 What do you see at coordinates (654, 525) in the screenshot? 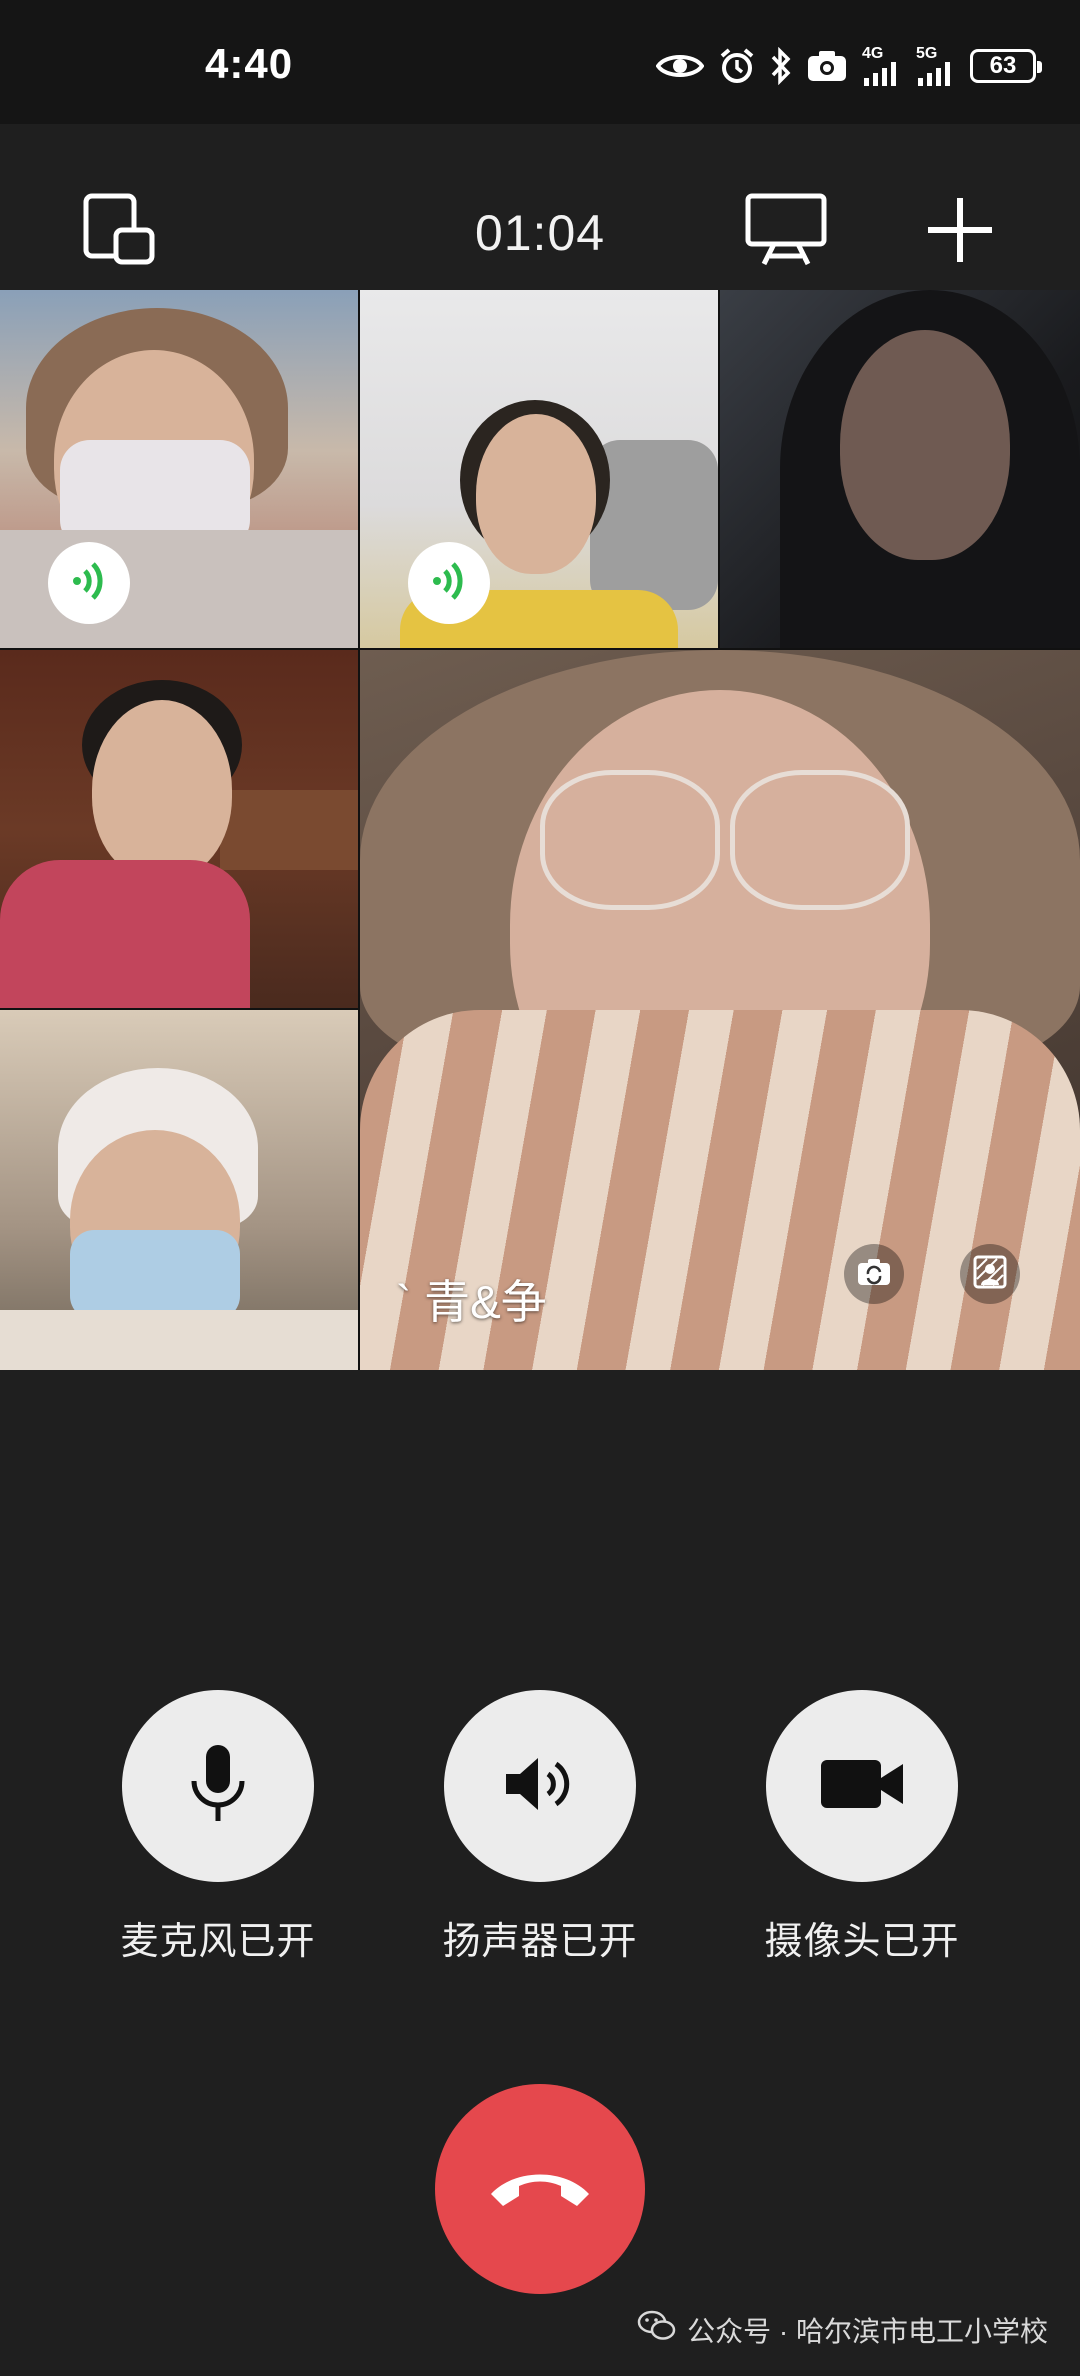
I see `pillow-shape` at bounding box center [654, 525].